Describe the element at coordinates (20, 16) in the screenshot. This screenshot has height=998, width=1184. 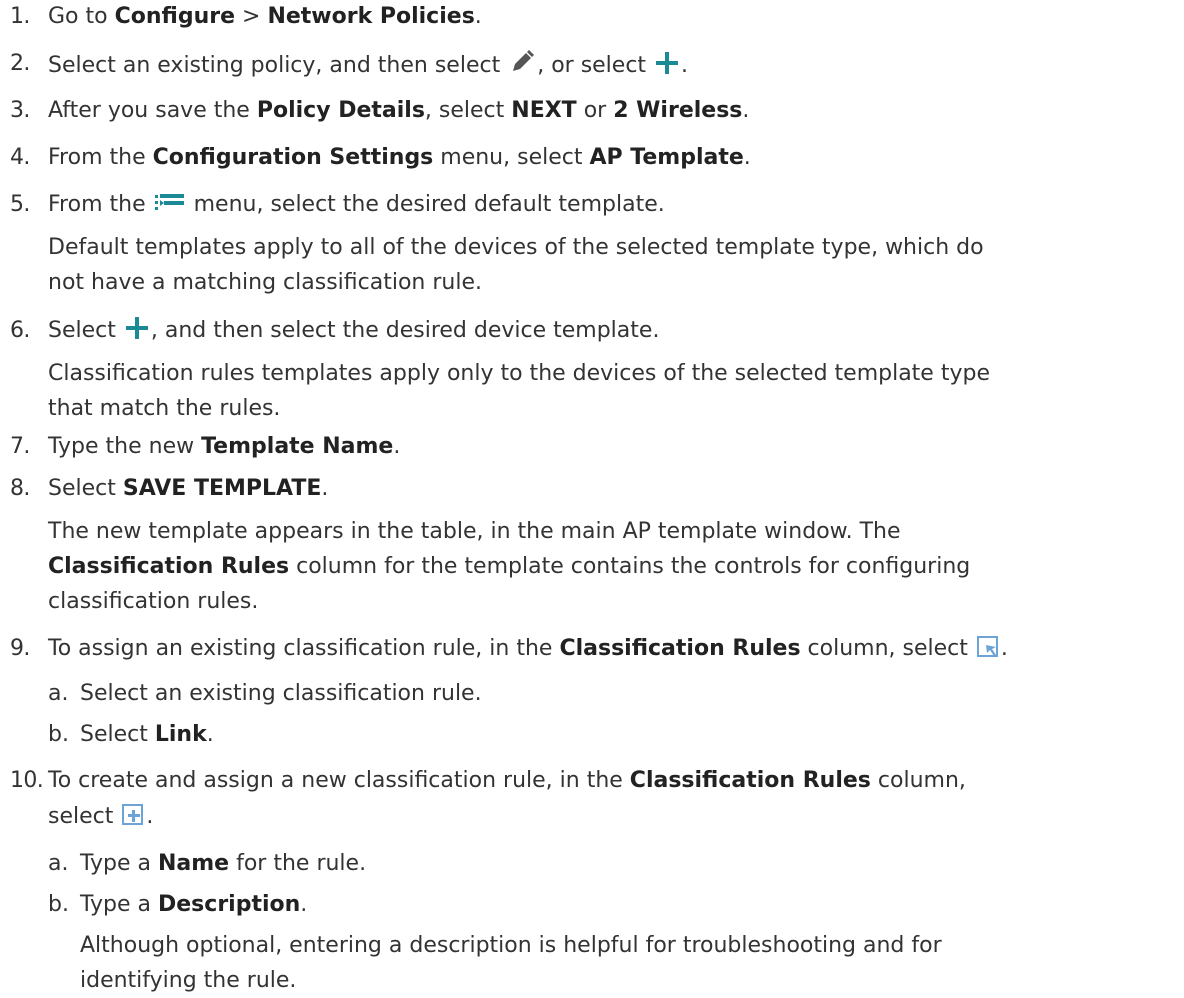
I see `step-number: 1.` at that location.